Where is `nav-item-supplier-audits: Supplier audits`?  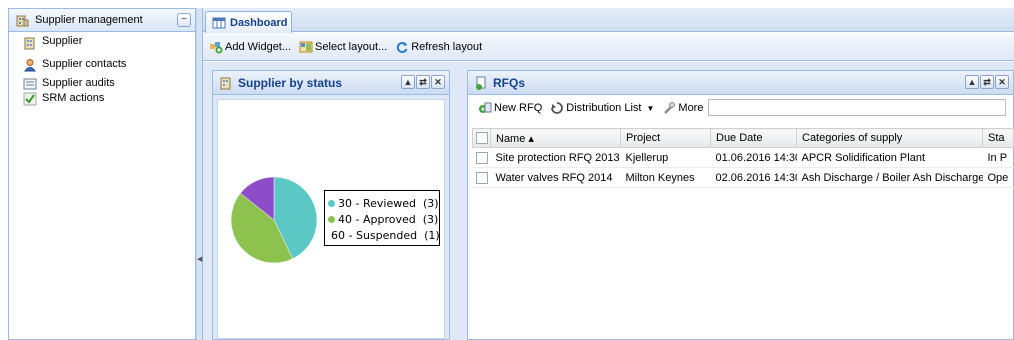
nav-item-supplier-audits: Supplier audits is located at coordinates (102, 83).